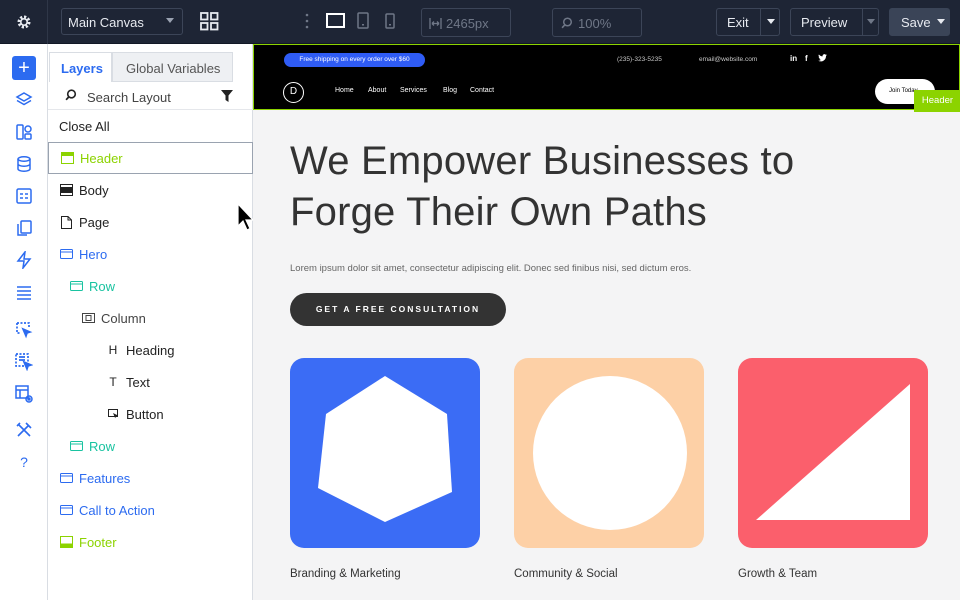 This screenshot has height=600, width=960. I want to click on zoom-input: 100%, so click(597, 22).